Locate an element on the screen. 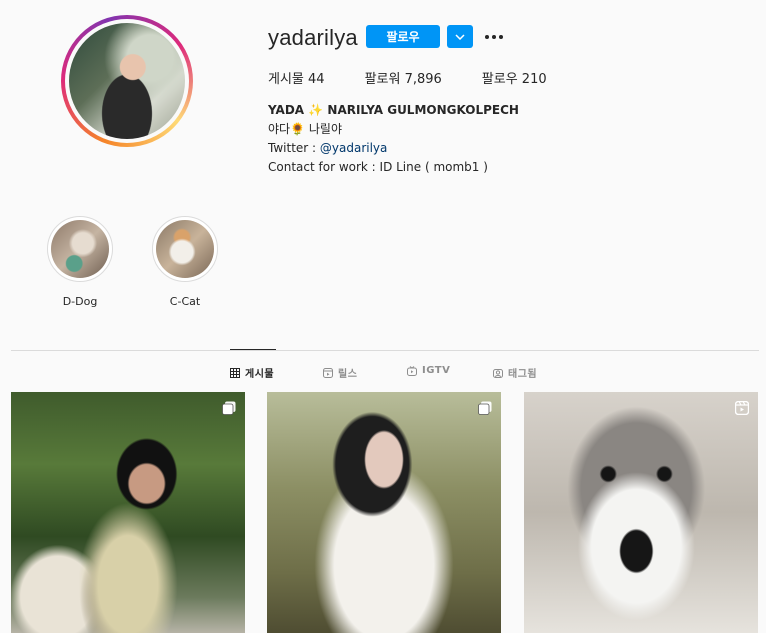 The width and height of the screenshot is (766, 633). follow-button: 팔로우 is located at coordinates (403, 36).